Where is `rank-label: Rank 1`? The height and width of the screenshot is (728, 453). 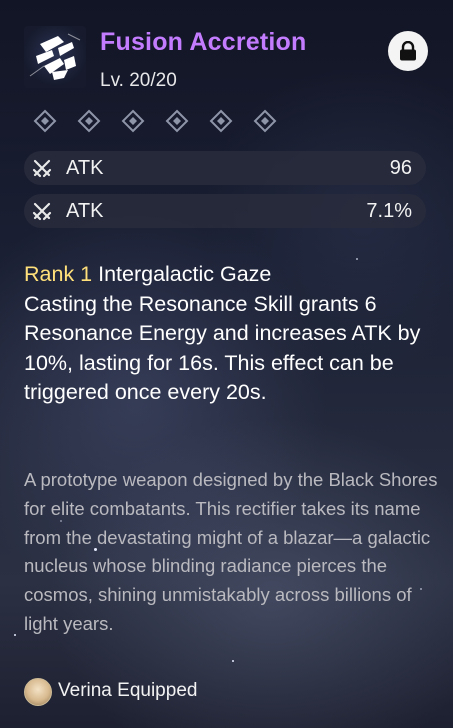
rank-label: Rank 1 is located at coordinates (58, 274).